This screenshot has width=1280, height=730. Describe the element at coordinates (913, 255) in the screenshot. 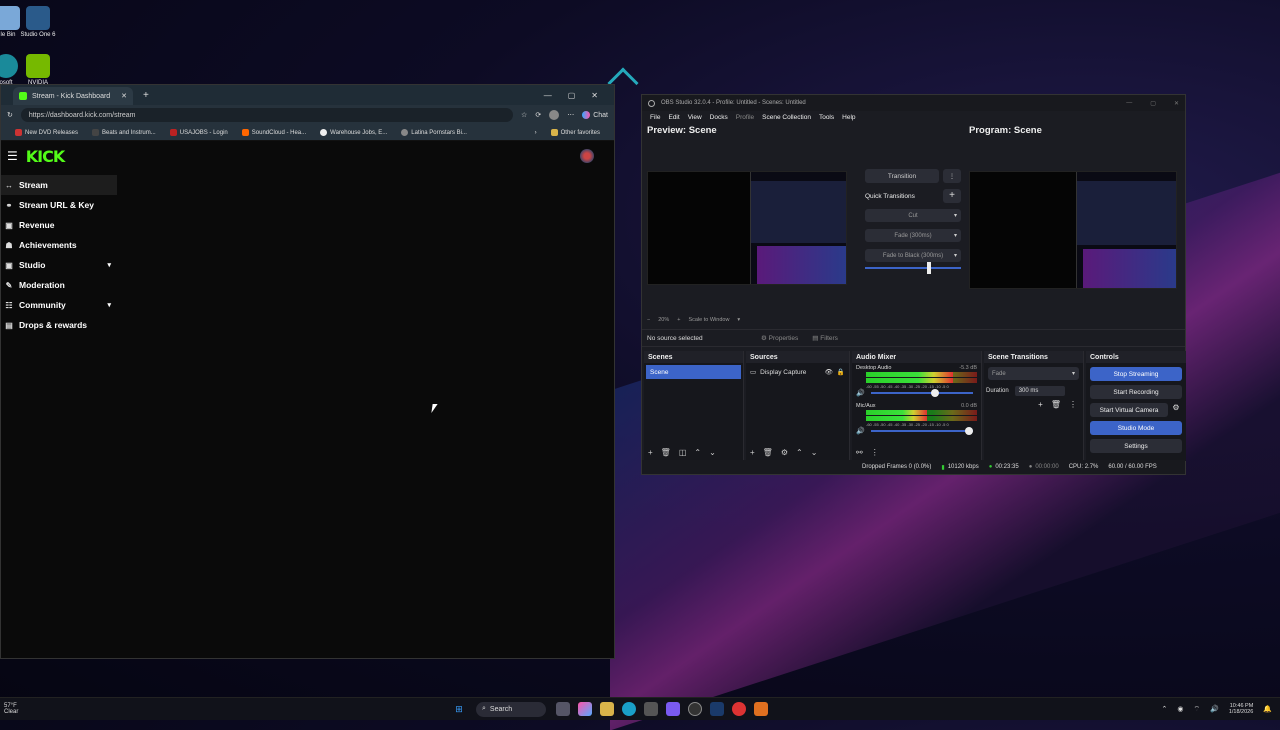

I see `quick-transition-fade-black: Fade to Black (300ms)` at that location.